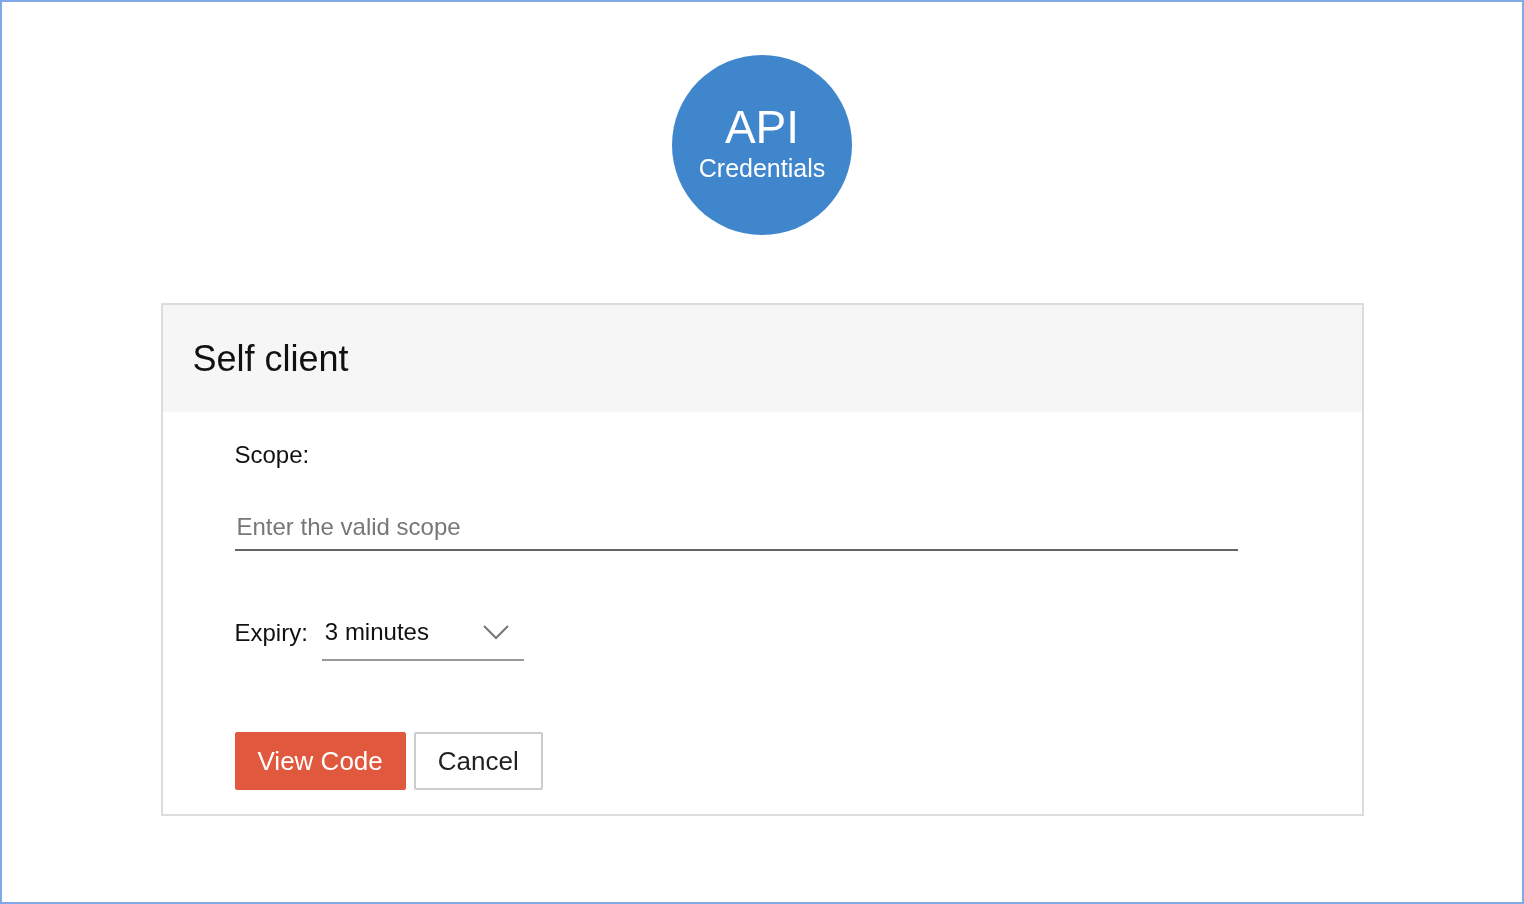 The image size is (1524, 904). What do you see at coordinates (736, 527) in the screenshot?
I see `scope-input-field: Enter the valid scope` at bounding box center [736, 527].